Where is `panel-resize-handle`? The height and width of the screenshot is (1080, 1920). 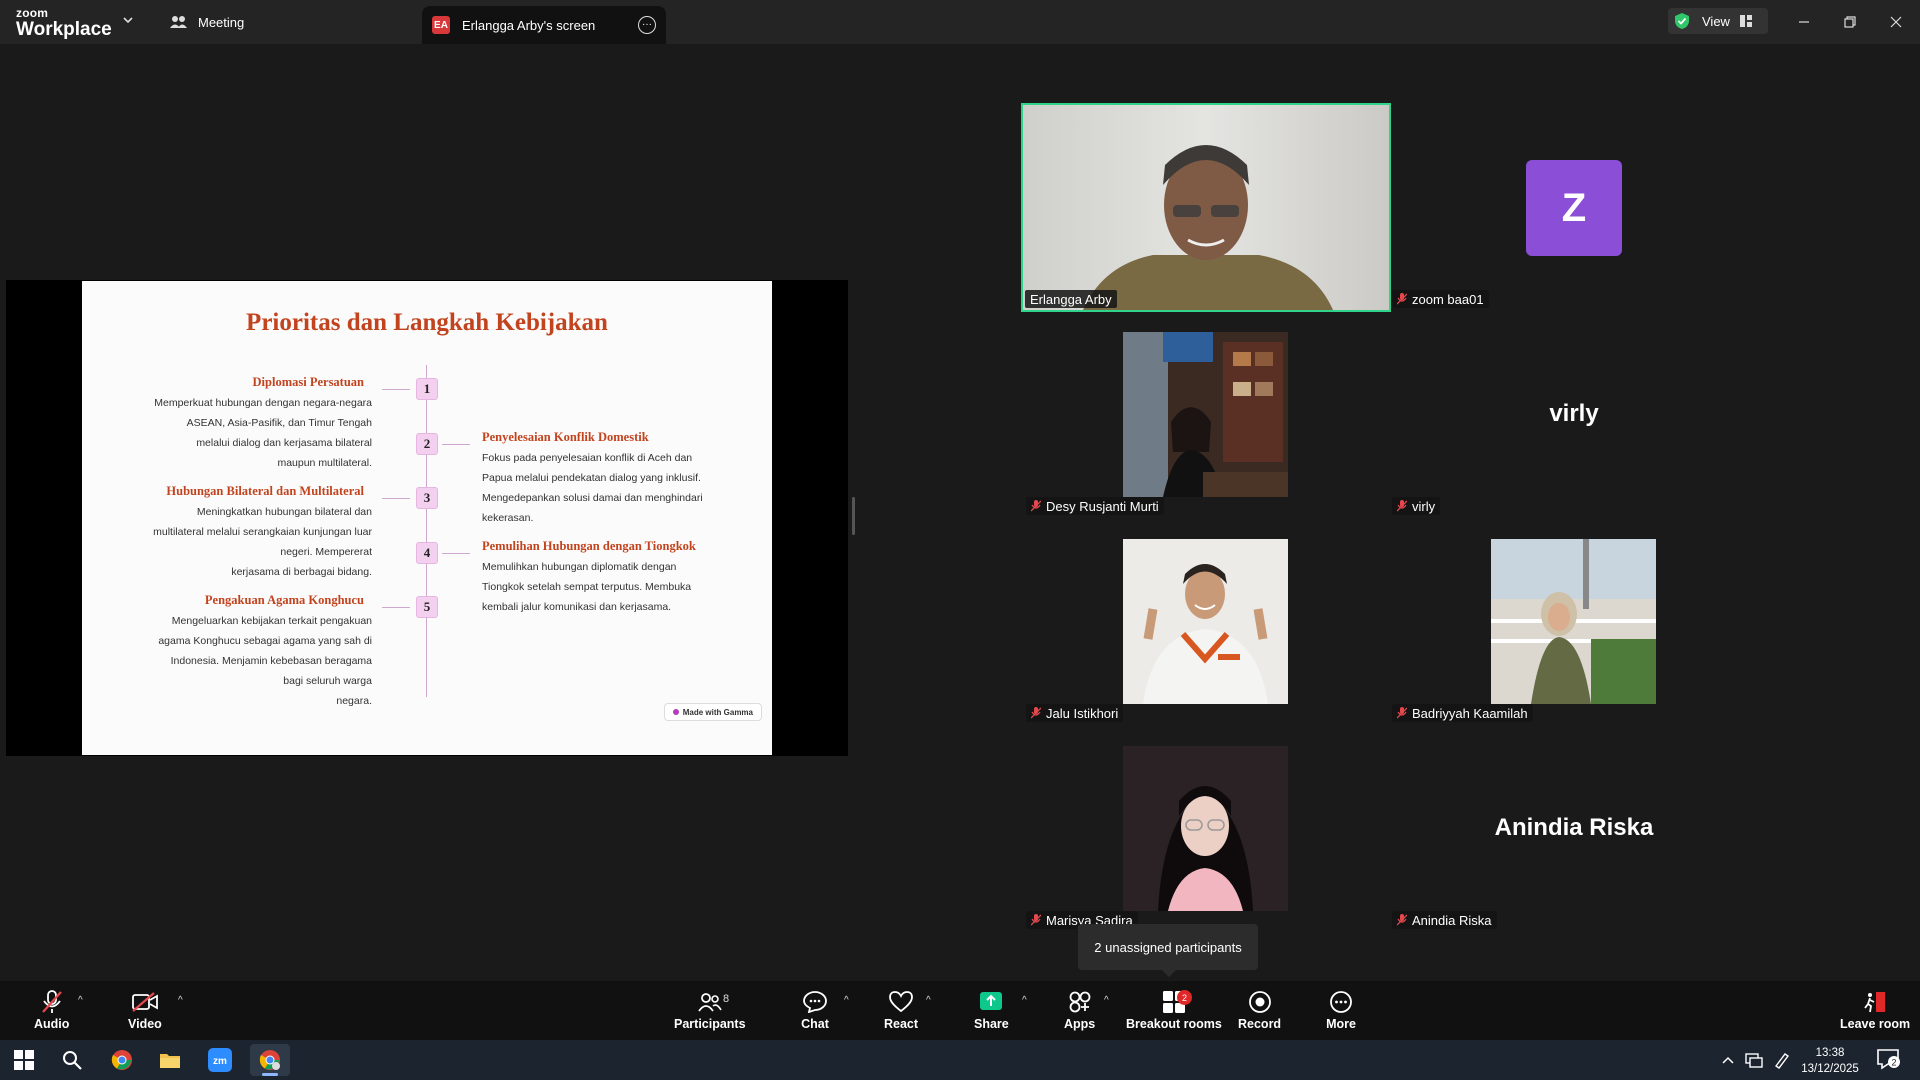 panel-resize-handle is located at coordinates (853, 516).